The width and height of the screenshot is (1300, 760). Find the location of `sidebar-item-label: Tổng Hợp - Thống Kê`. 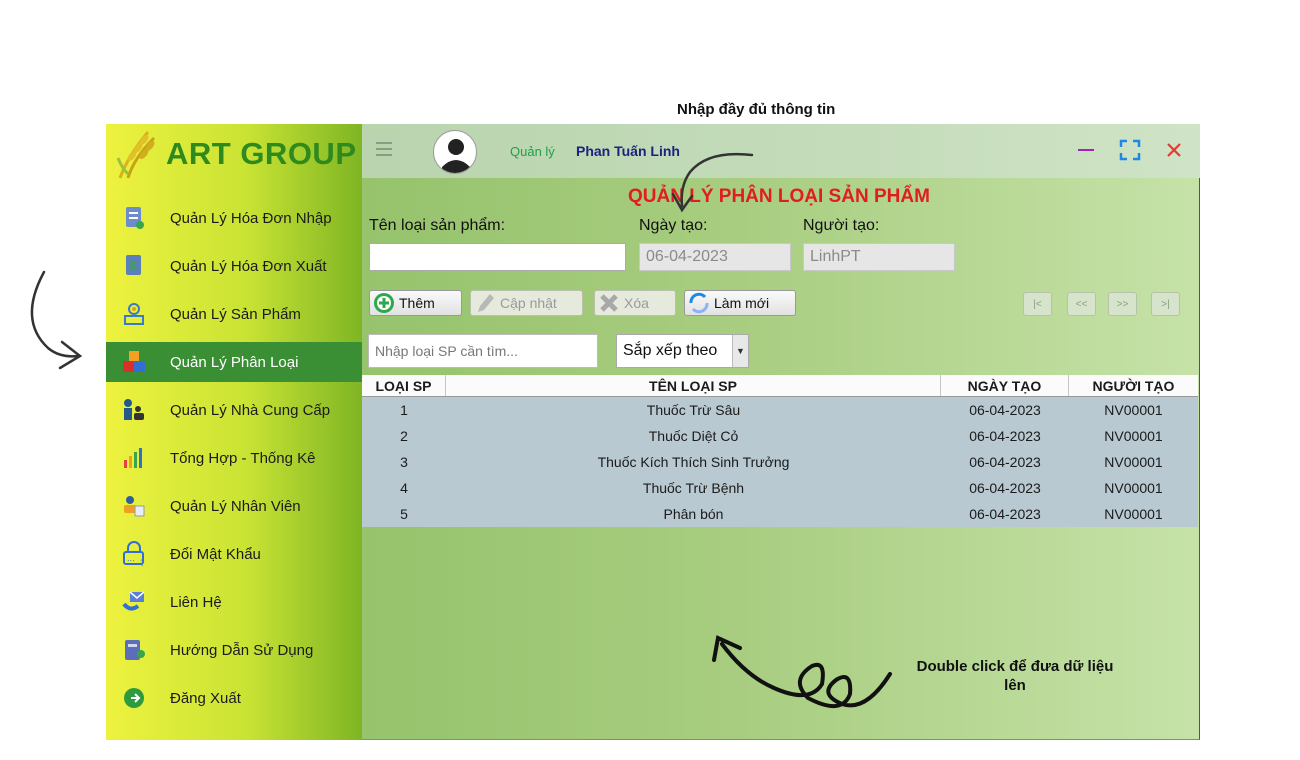

sidebar-item-label: Tổng Hợp - Thống Kê is located at coordinates (243, 458).